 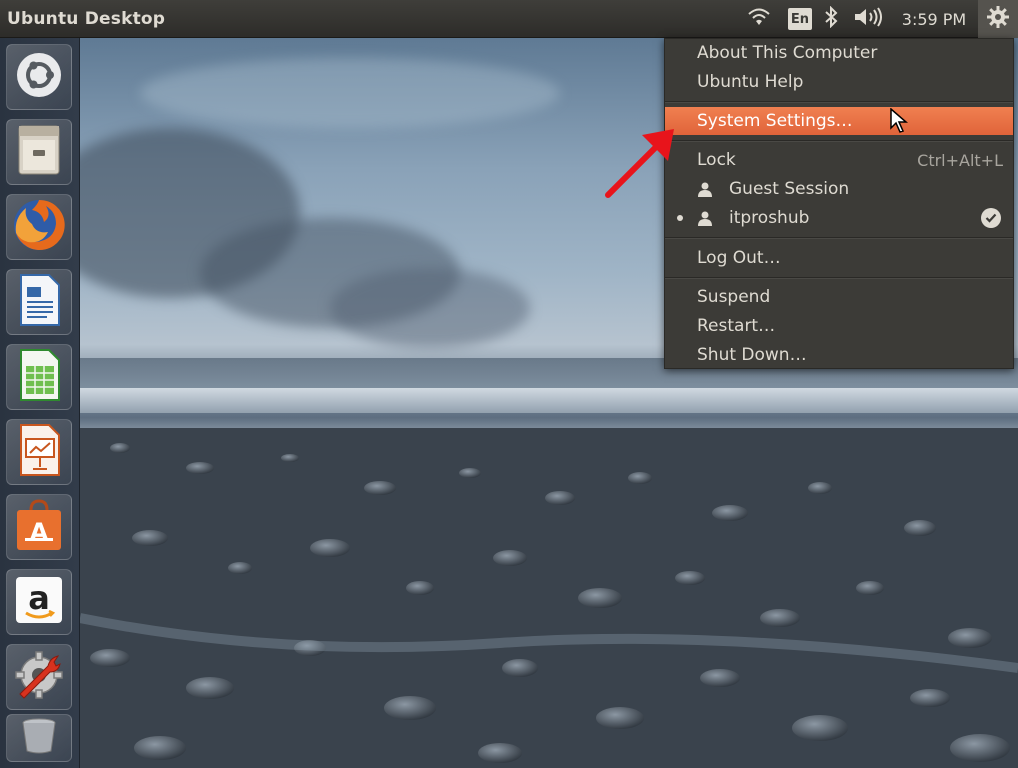 What do you see at coordinates (734, 297) in the screenshot?
I see `menu-item-suspend-label: Suspend` at bounding box center [734, 297].